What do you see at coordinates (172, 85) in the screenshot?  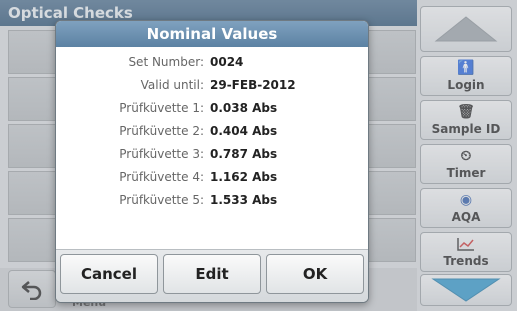 I see `row-label: Valid until:` at bounding box center [172, 85].